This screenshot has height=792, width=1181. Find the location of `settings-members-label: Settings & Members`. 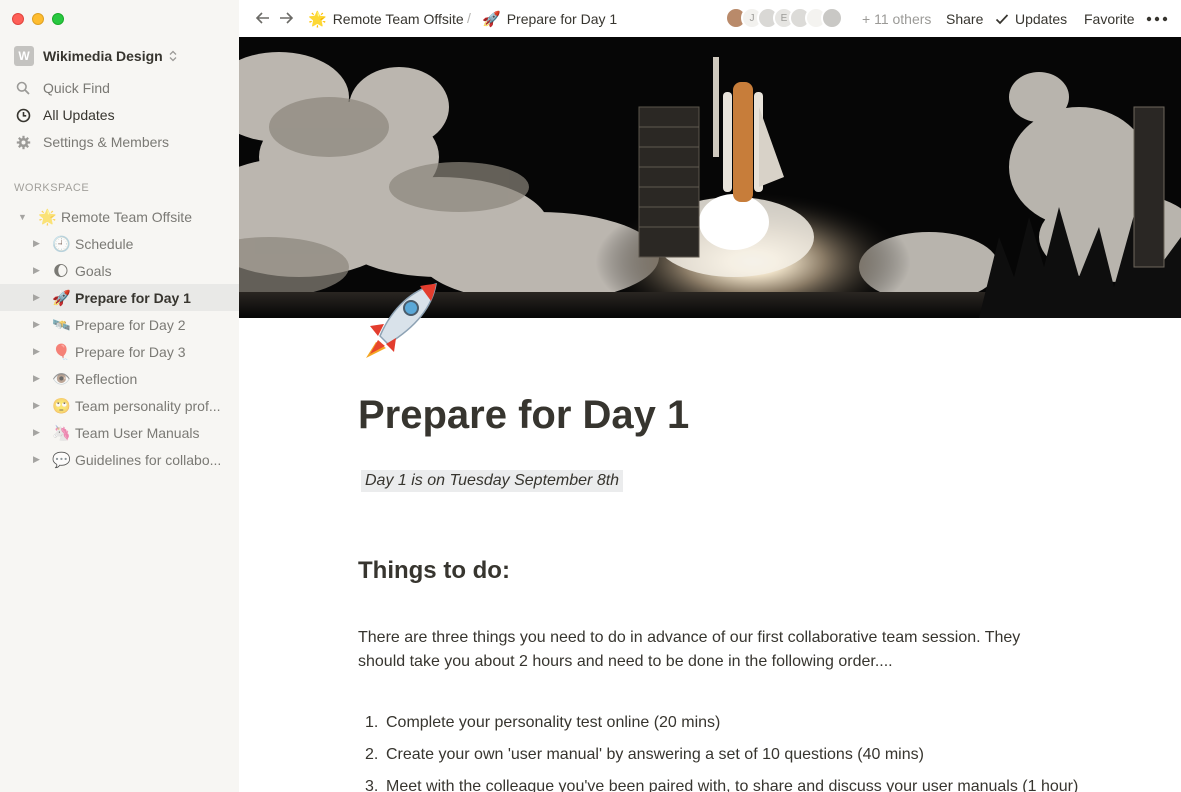

settings-members-label: Settings & Members is located at coordinates (106, 142).